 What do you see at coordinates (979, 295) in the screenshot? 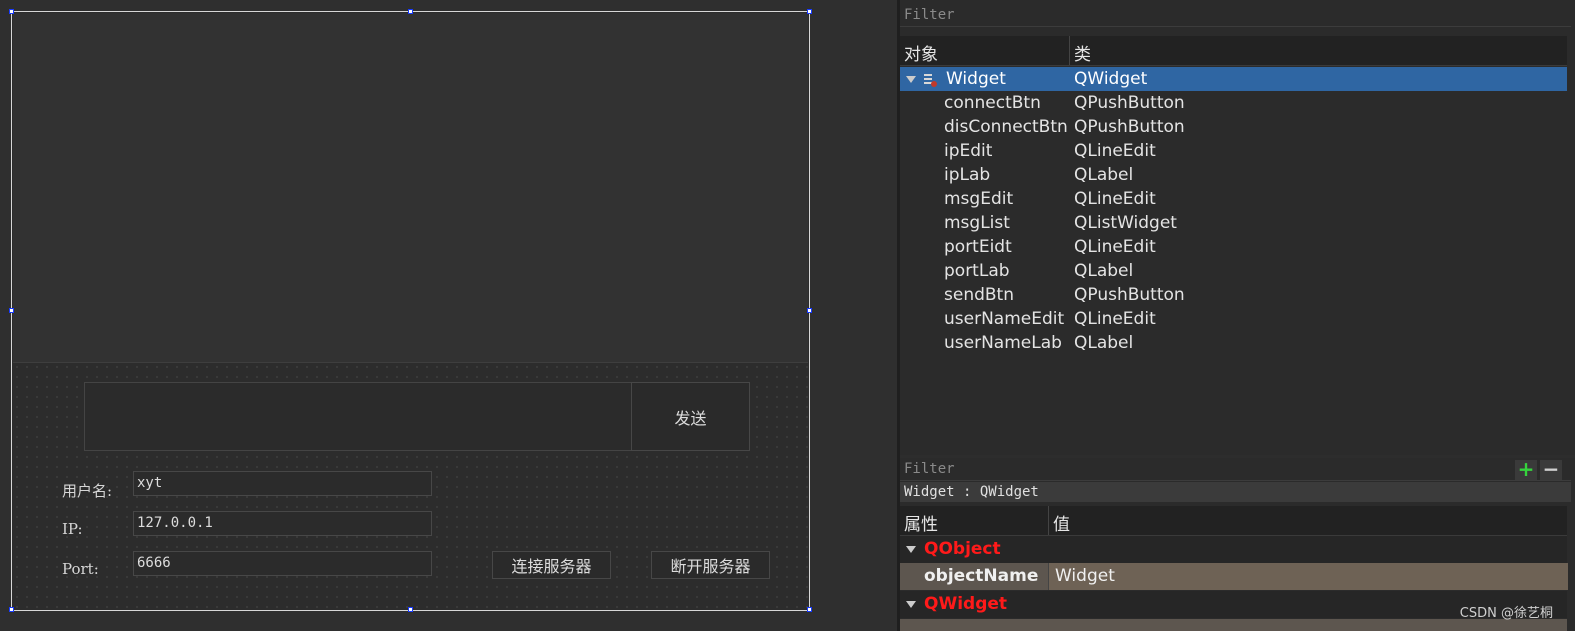
I see `tree-item-name: sendBtn` at bounding box center [979, 295].